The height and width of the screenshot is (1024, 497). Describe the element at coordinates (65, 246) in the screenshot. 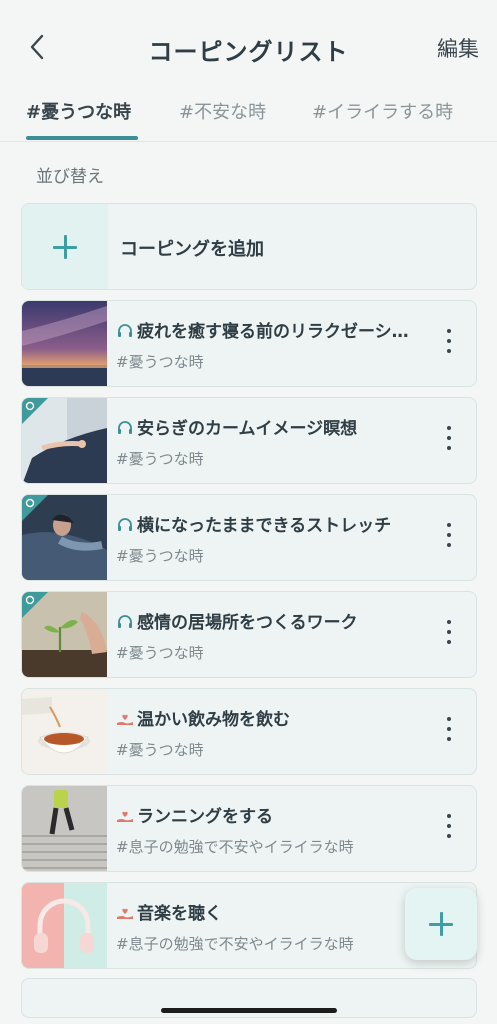

I see `plus-icon` at that location.